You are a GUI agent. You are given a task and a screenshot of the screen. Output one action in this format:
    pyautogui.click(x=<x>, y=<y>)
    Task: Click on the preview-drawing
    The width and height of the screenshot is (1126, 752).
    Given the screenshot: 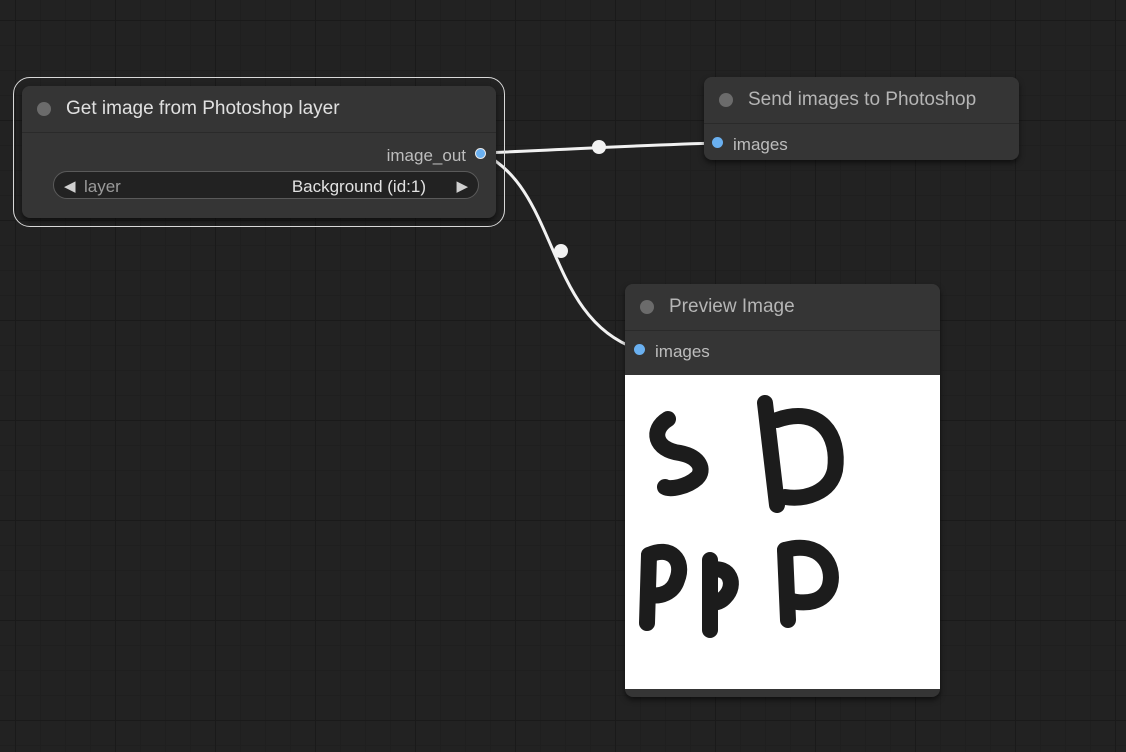 What is the action you would take?
    pyautogui.click(x=741, y=516)
    